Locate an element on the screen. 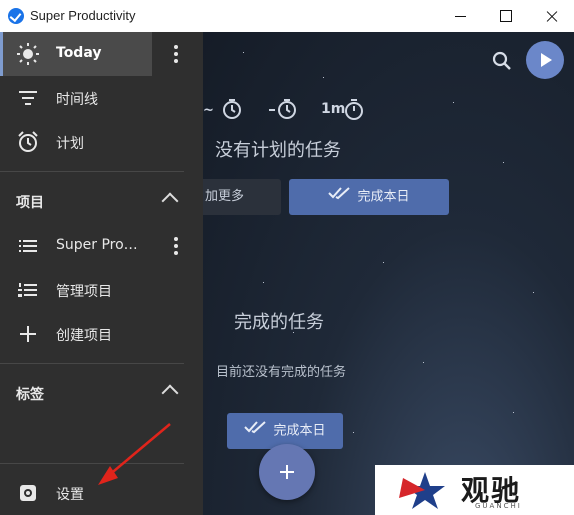 Image resolution: width=574 pixels, height=515 pixels. add-more-button: 加更多 is located at coordinates (242, 197).